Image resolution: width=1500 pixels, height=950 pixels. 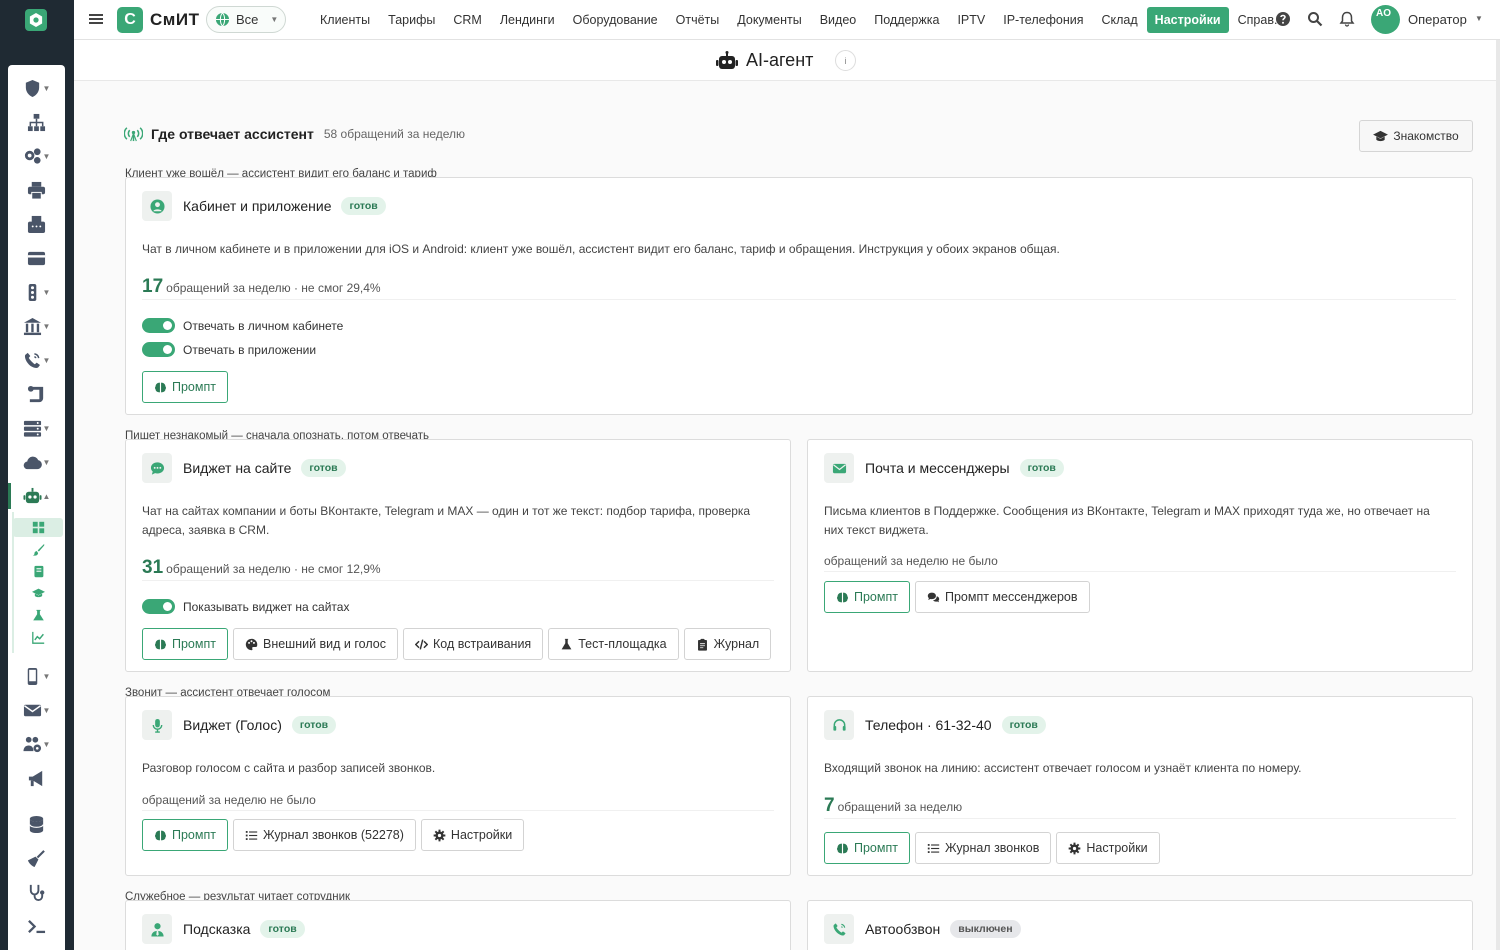 What do you see at coordinates (838, 20) in the screenshot?
I see `nav-item: Видео` at bounding box center [838, 20].